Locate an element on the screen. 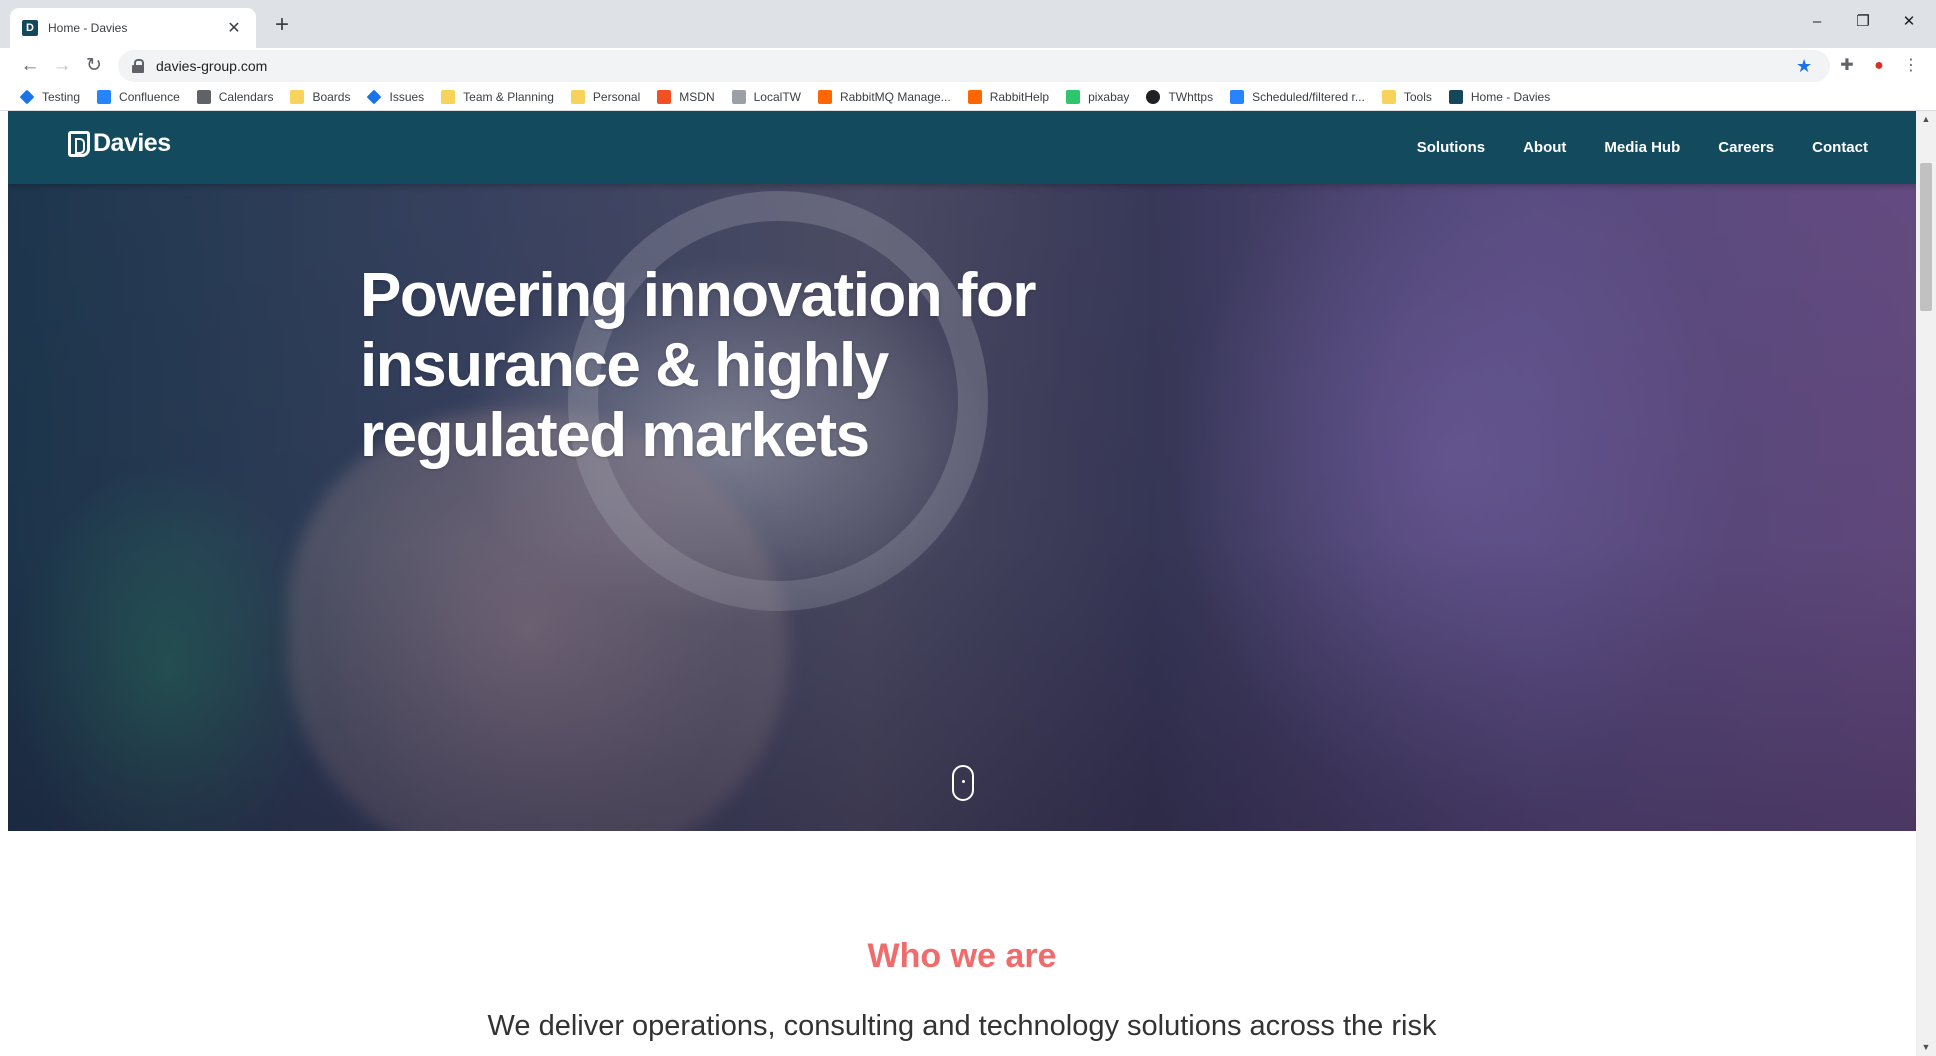  bookmark-item: Issues is located at coordinates (396, 97).